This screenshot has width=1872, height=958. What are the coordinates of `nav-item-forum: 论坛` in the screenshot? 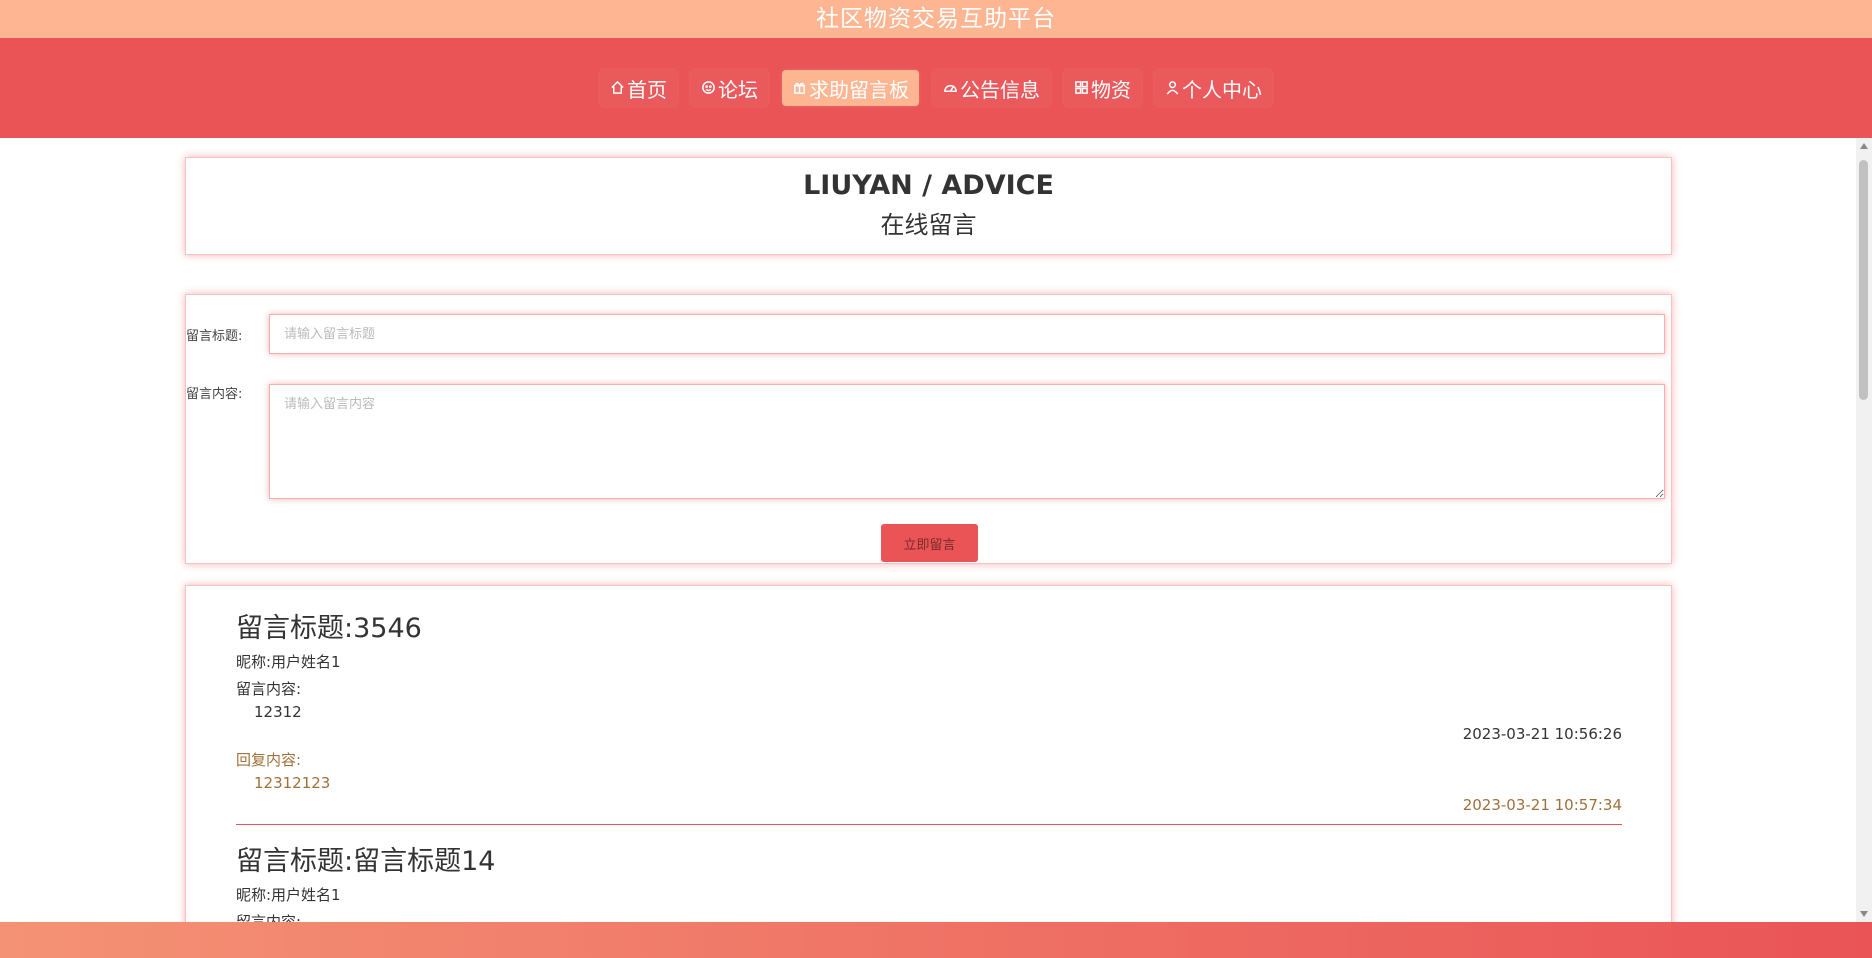 It's located at (729, 88).